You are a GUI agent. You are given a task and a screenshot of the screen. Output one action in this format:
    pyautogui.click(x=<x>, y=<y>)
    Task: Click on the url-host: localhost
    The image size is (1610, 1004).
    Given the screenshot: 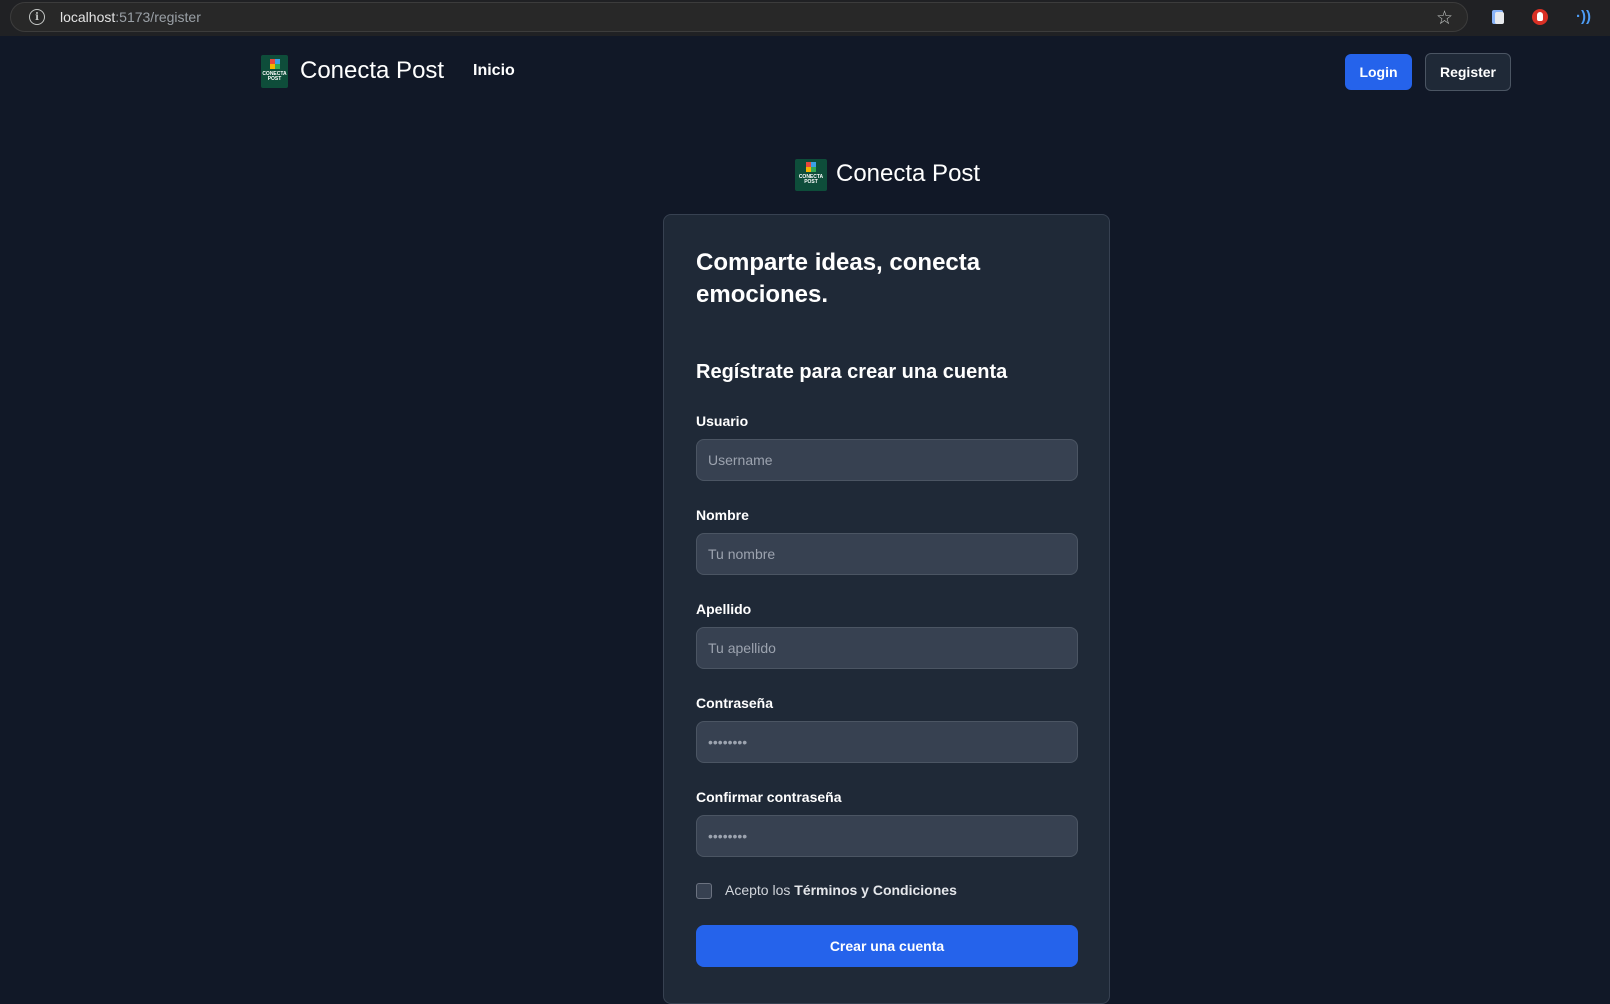 What is the action you would take?
    pyautogui.click(x=88, y=17)
    